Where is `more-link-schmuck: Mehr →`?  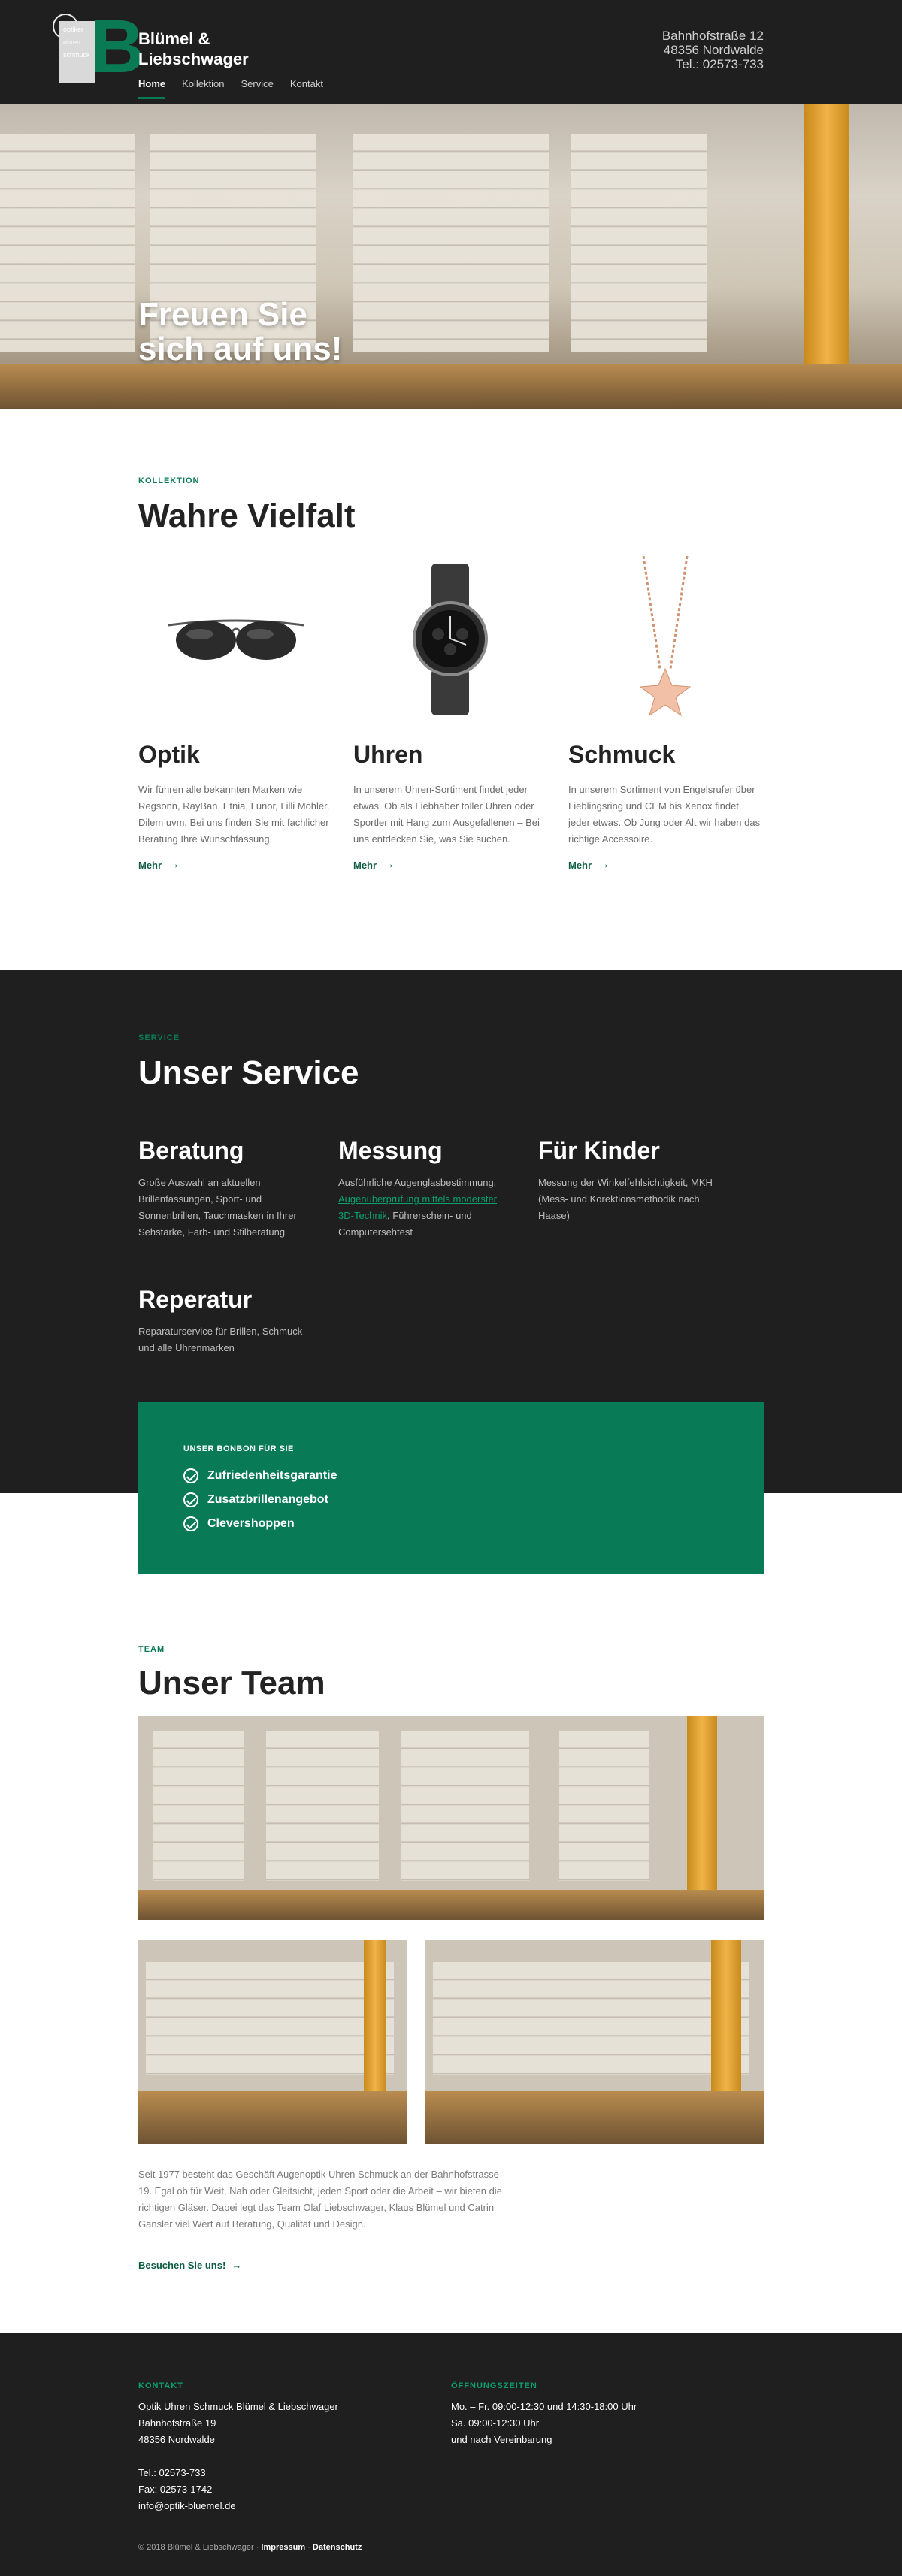
more-link-schmuck: Mehr → is located at coordinates (589, 865).